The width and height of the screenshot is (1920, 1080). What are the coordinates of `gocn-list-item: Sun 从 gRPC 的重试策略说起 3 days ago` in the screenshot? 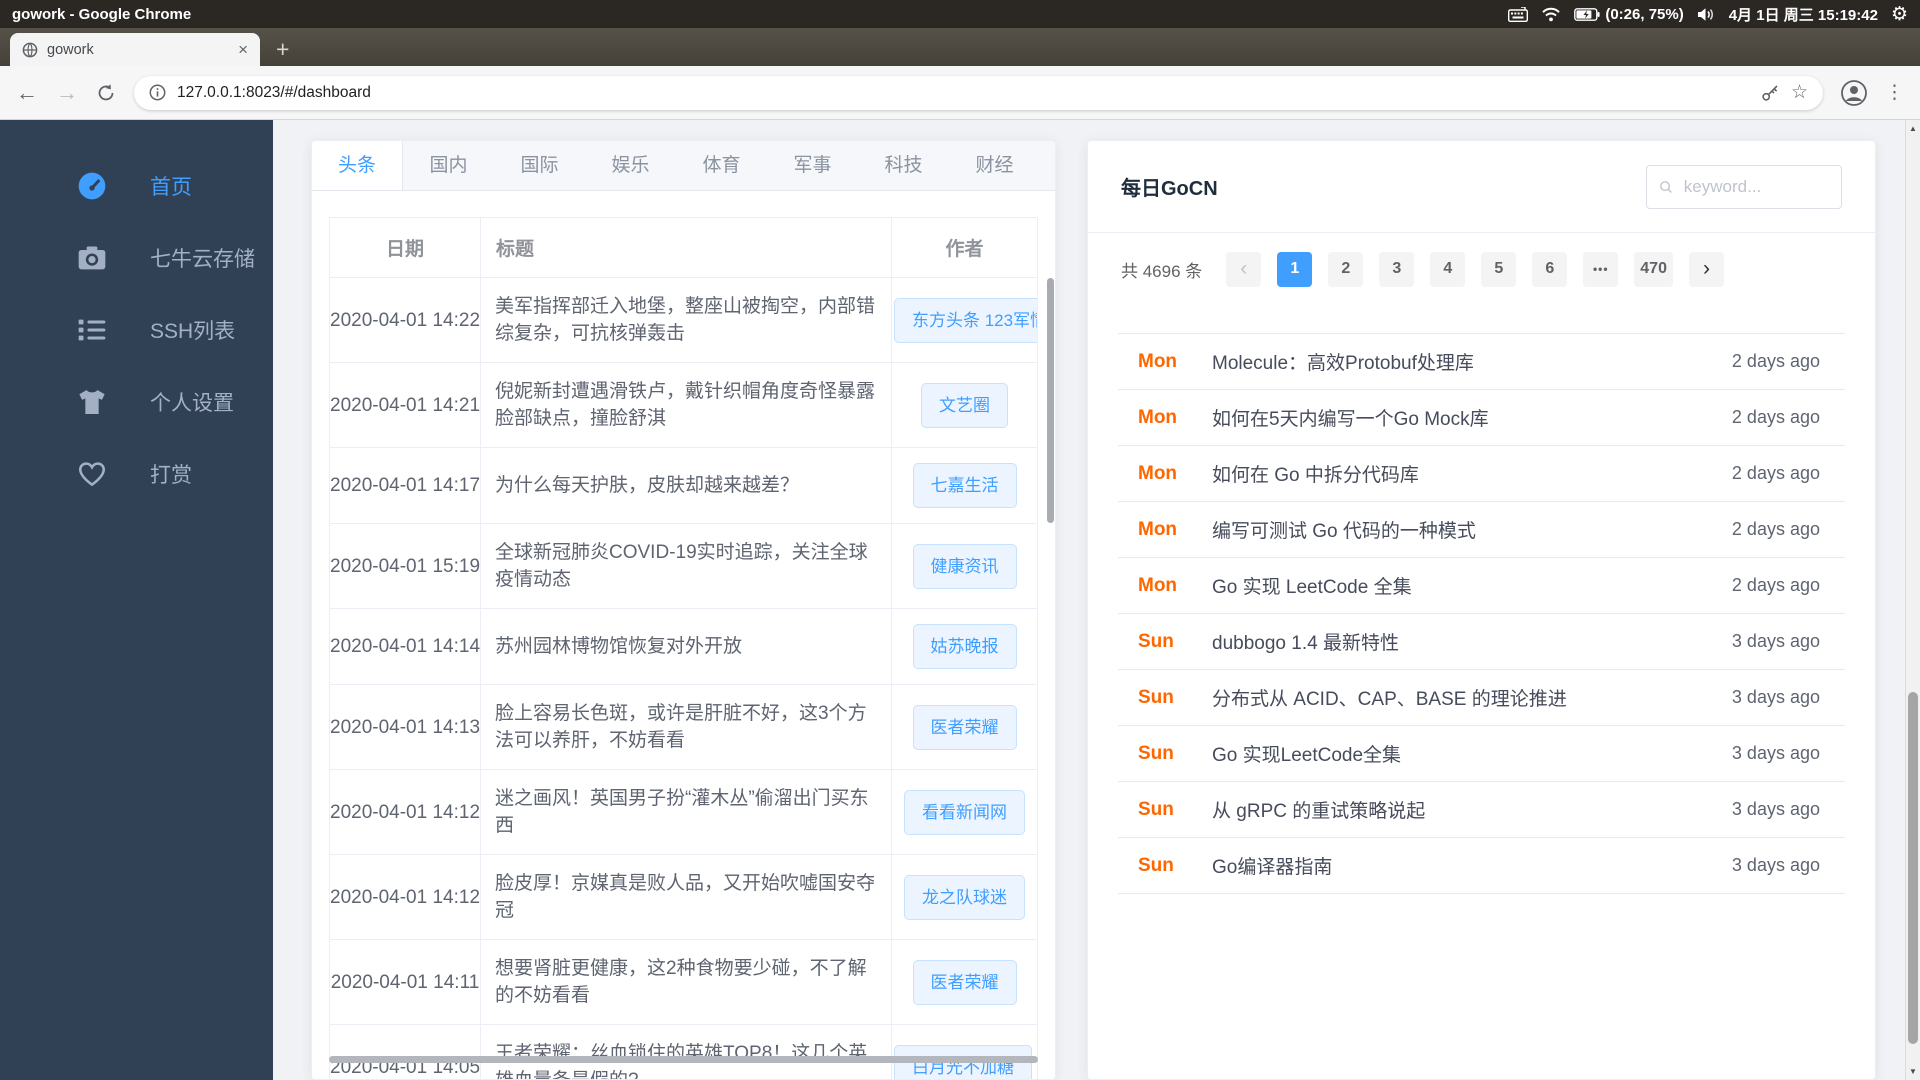 It's located at (1481, 810).